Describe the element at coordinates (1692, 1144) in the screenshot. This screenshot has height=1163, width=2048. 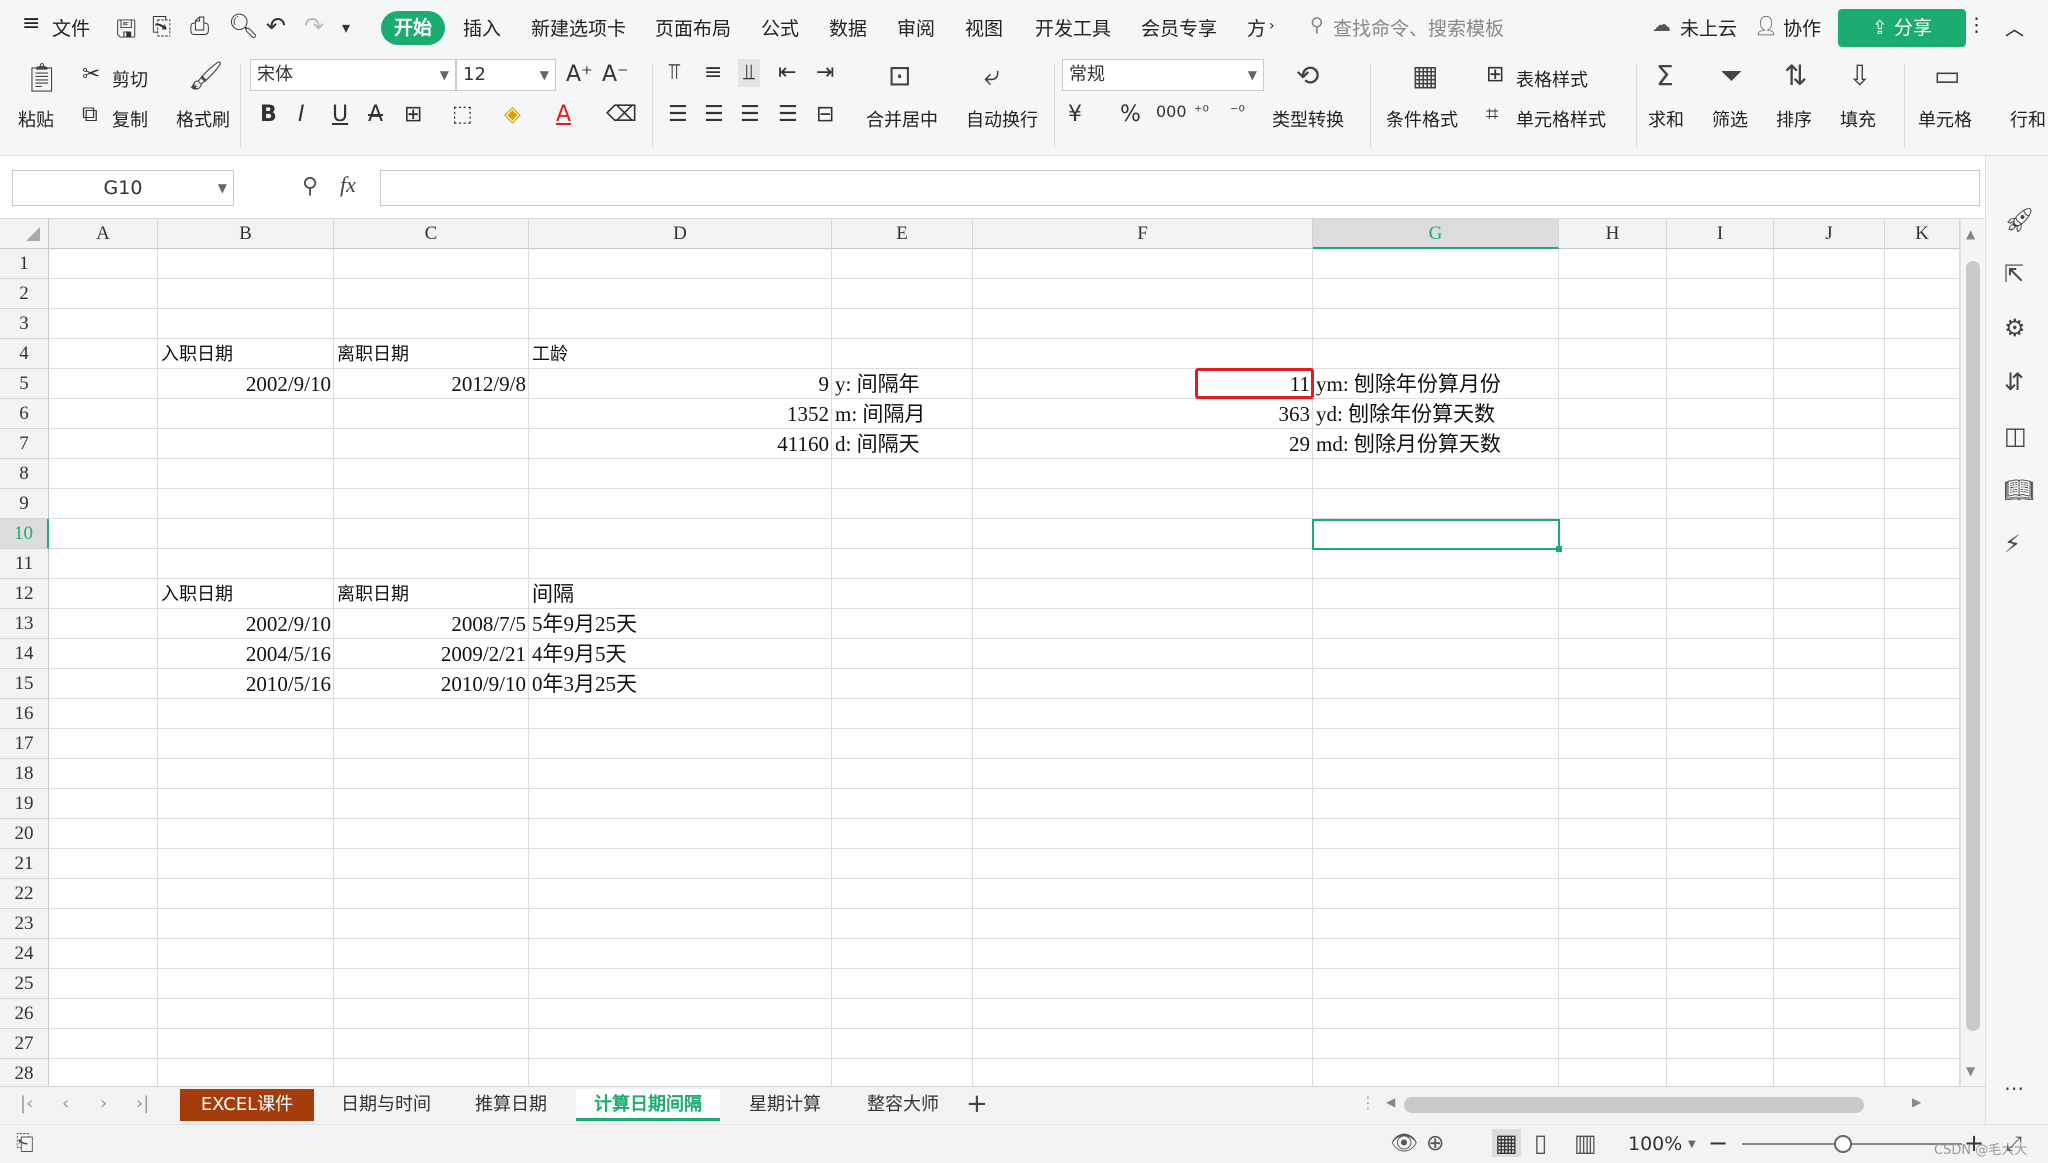
I see `zoom-dropdown-icon: ▼` at that location.